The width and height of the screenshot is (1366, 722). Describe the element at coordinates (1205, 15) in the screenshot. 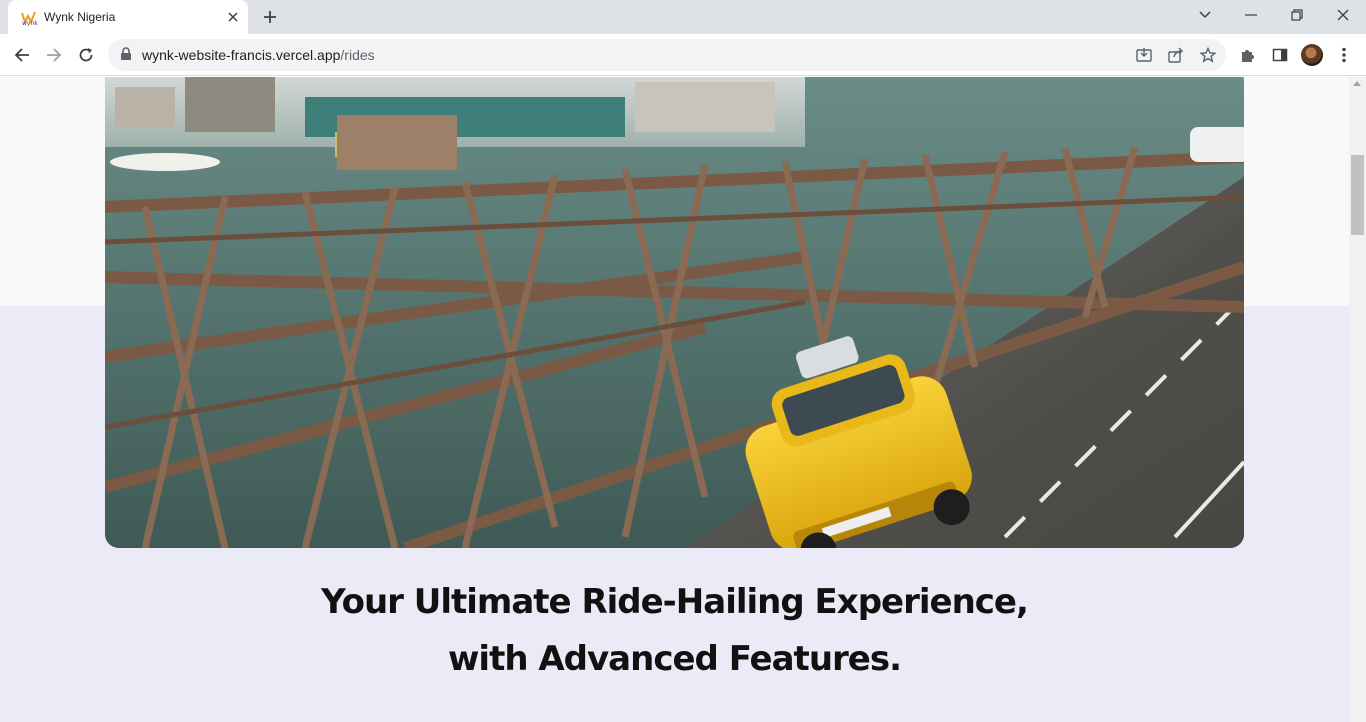

I see `tab-search-chevron-icon` at that location.